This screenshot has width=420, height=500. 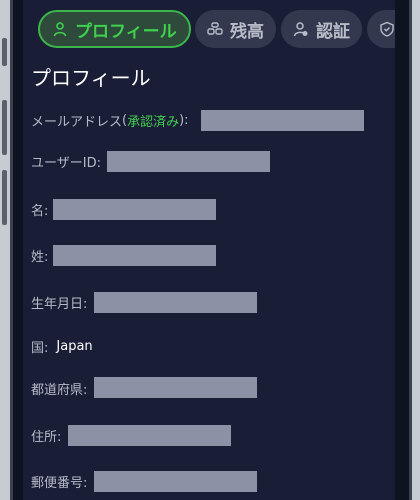 I want to click on tab-verification: 認証, so click(x=321, y=29).